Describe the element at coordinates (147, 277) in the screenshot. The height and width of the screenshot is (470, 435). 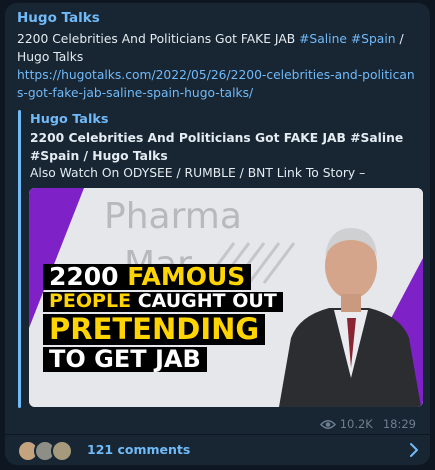
I see `headline-line-1: 2200 FAMOUS` at that location.